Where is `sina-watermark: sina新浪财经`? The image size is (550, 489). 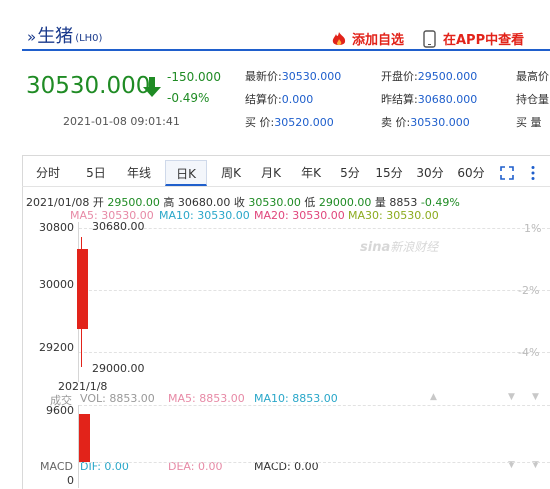
sina-watermark: sina新浪财经 is located at coordinates (399, 247).